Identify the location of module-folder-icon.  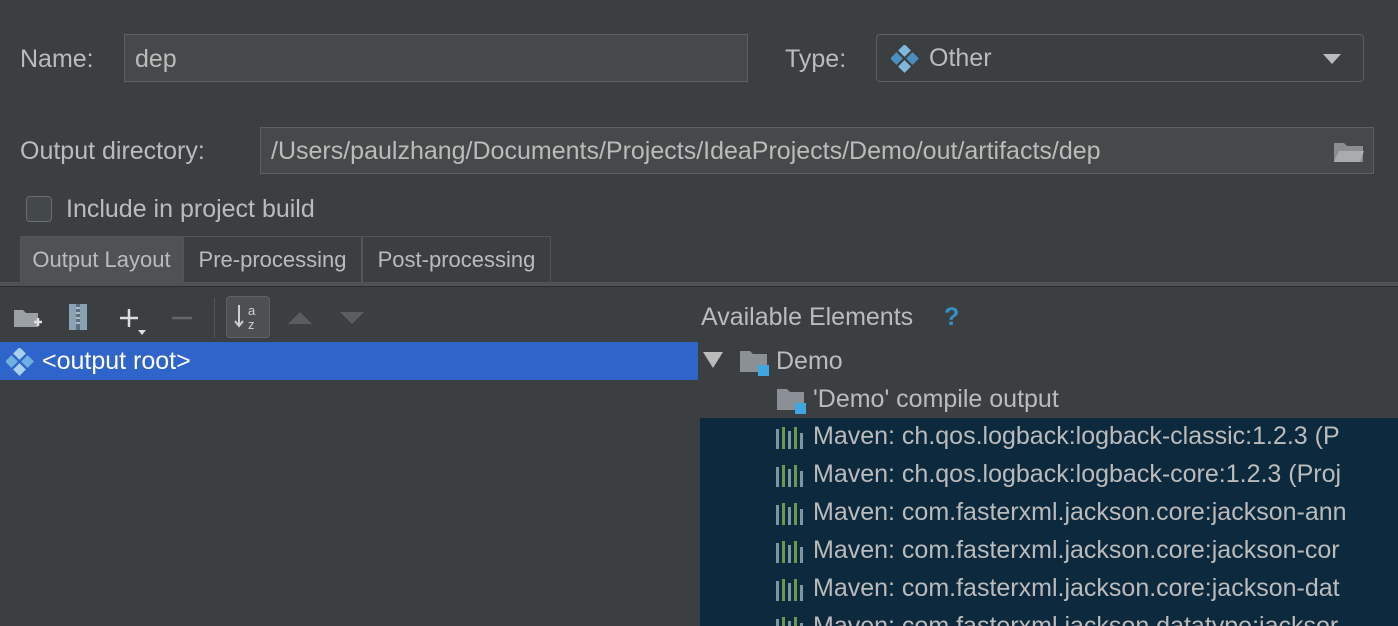
(754, 363).